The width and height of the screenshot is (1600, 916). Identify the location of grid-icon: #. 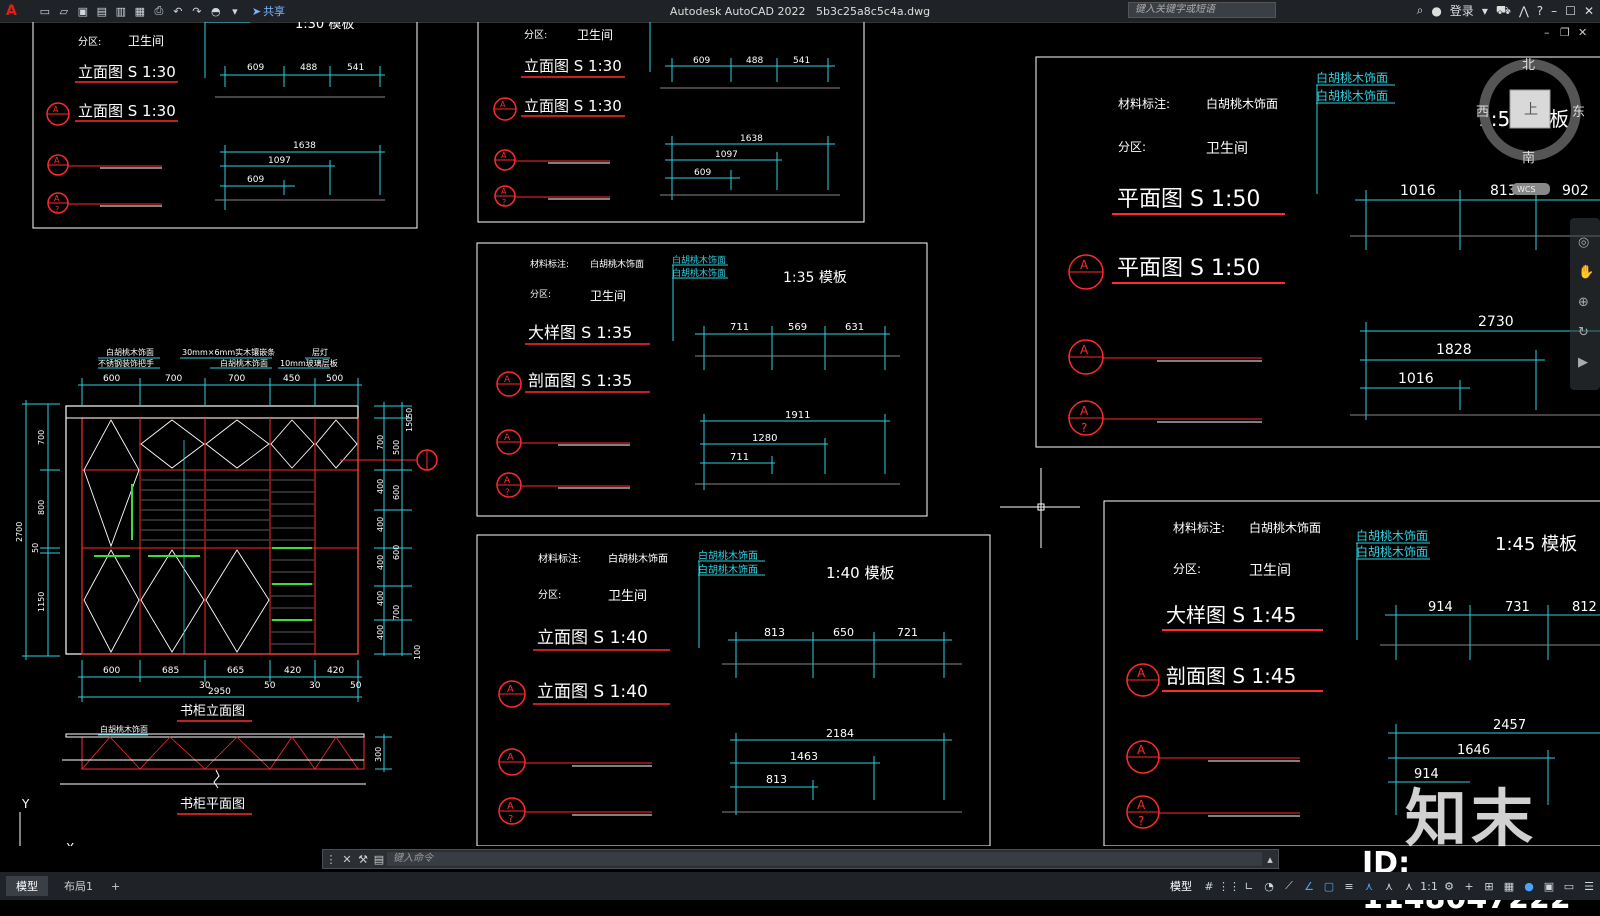
(1209, 886).